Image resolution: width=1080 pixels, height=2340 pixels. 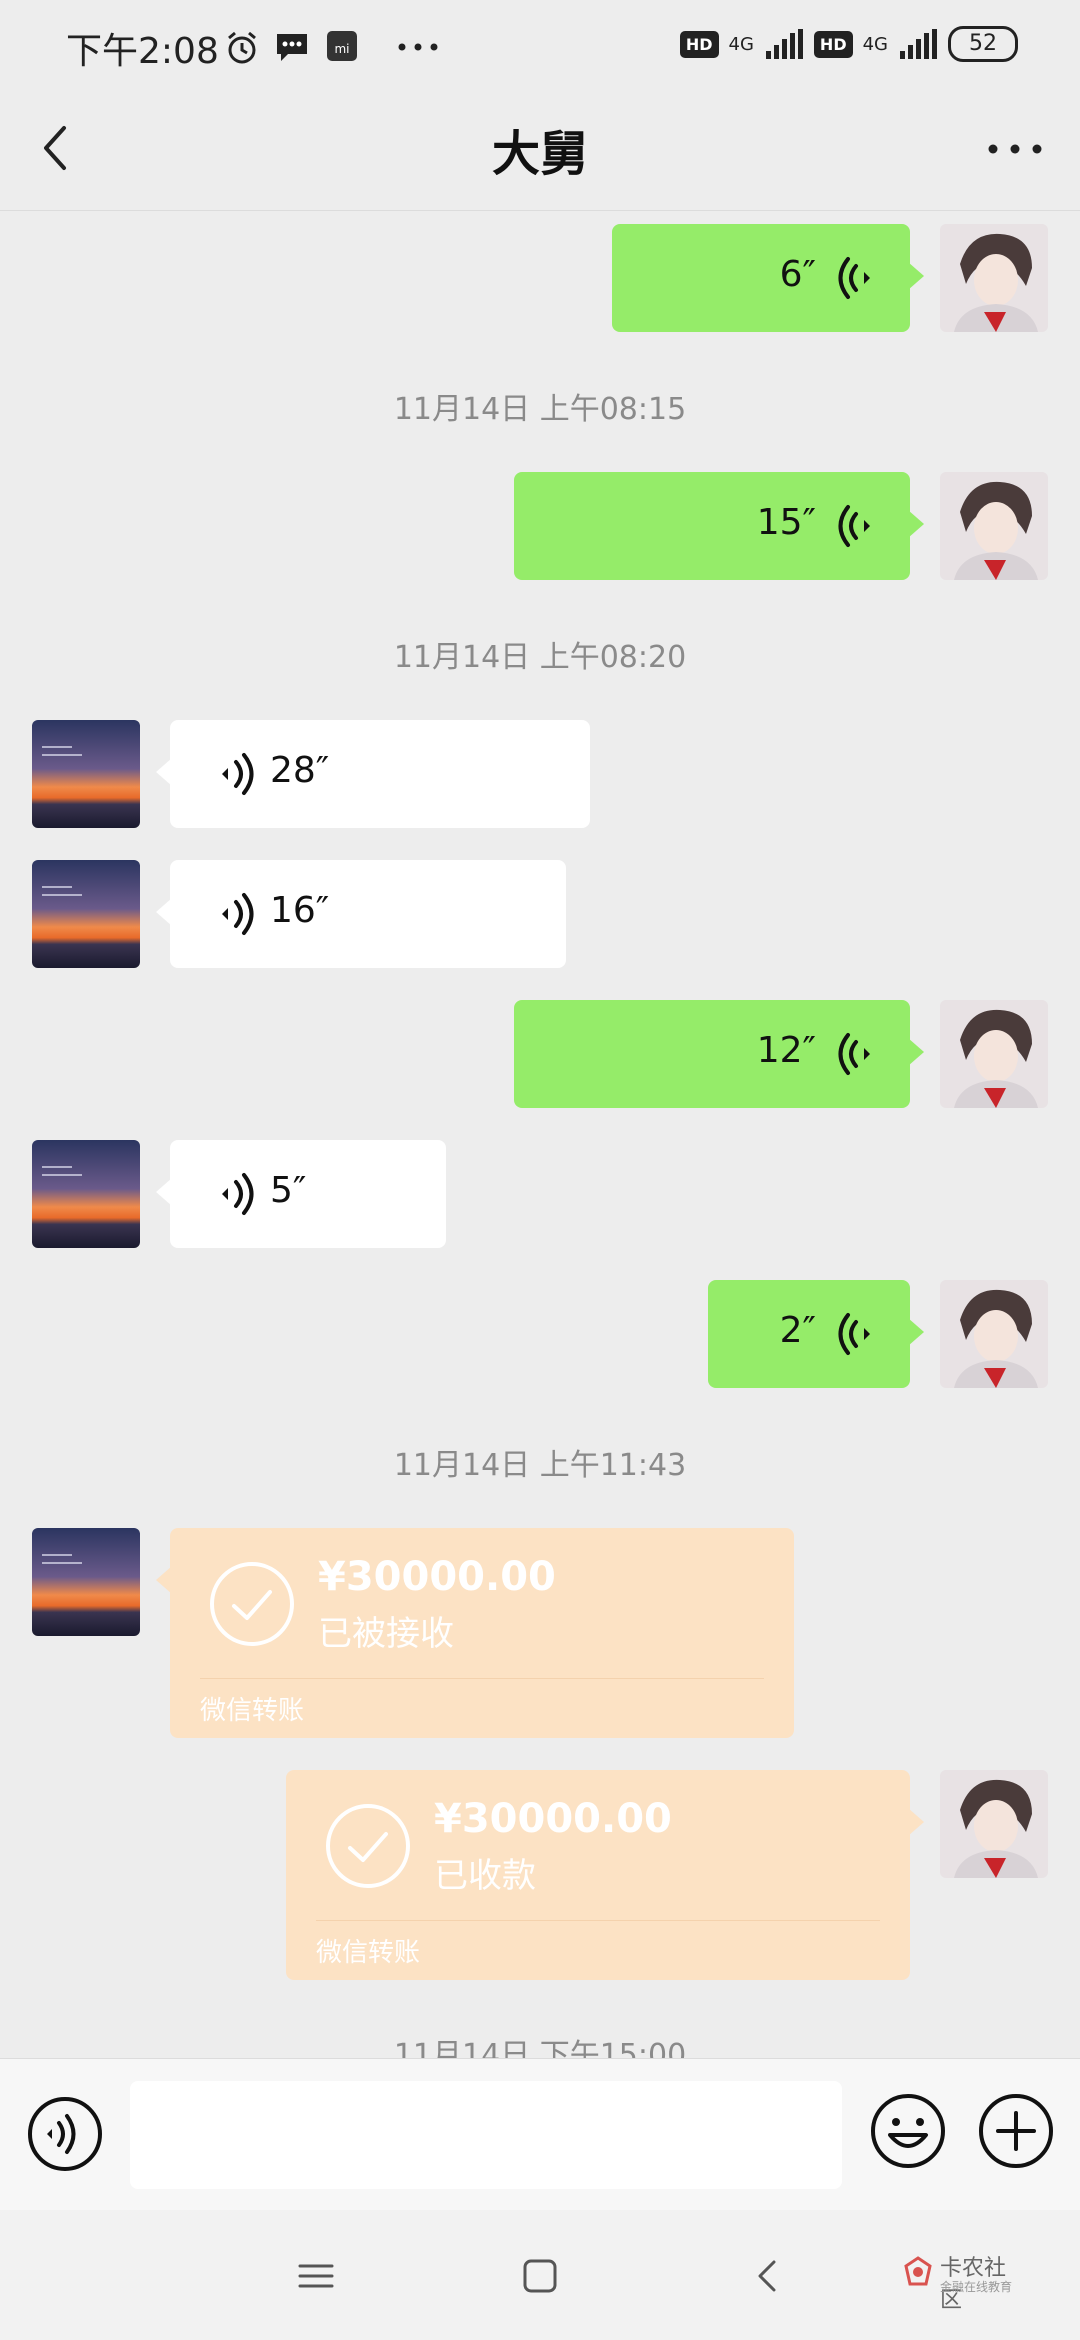 What do you see at coordinates (539, 154) in the screenshot?
I see `chat-title: 大舅` at bounding box center [539, 154].